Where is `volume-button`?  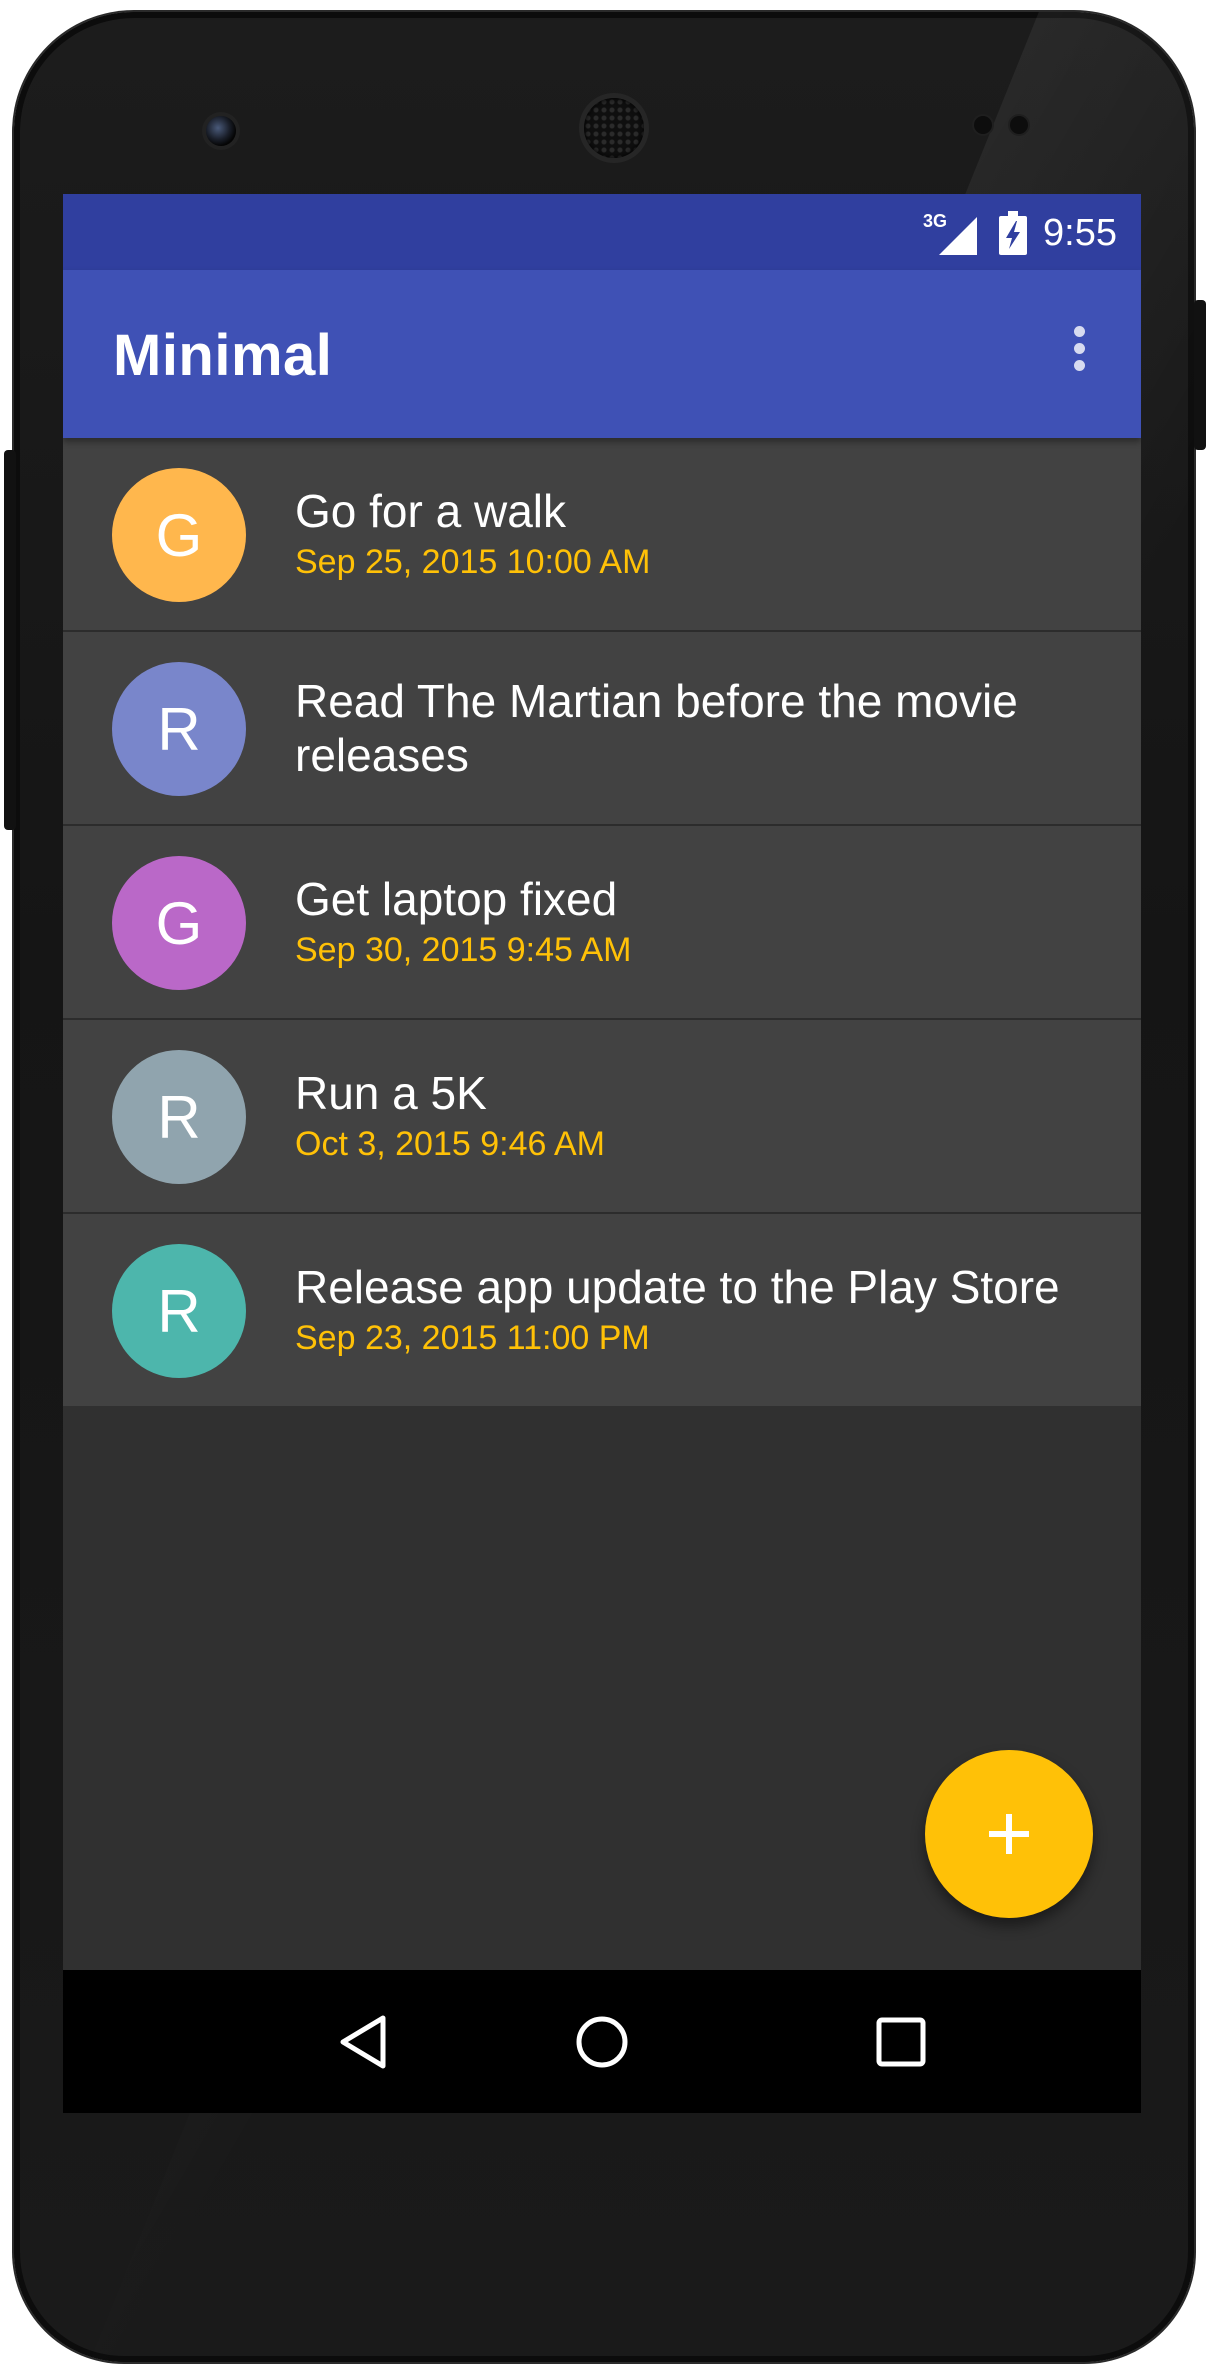
volume-button is located at coordinates (10, 640).